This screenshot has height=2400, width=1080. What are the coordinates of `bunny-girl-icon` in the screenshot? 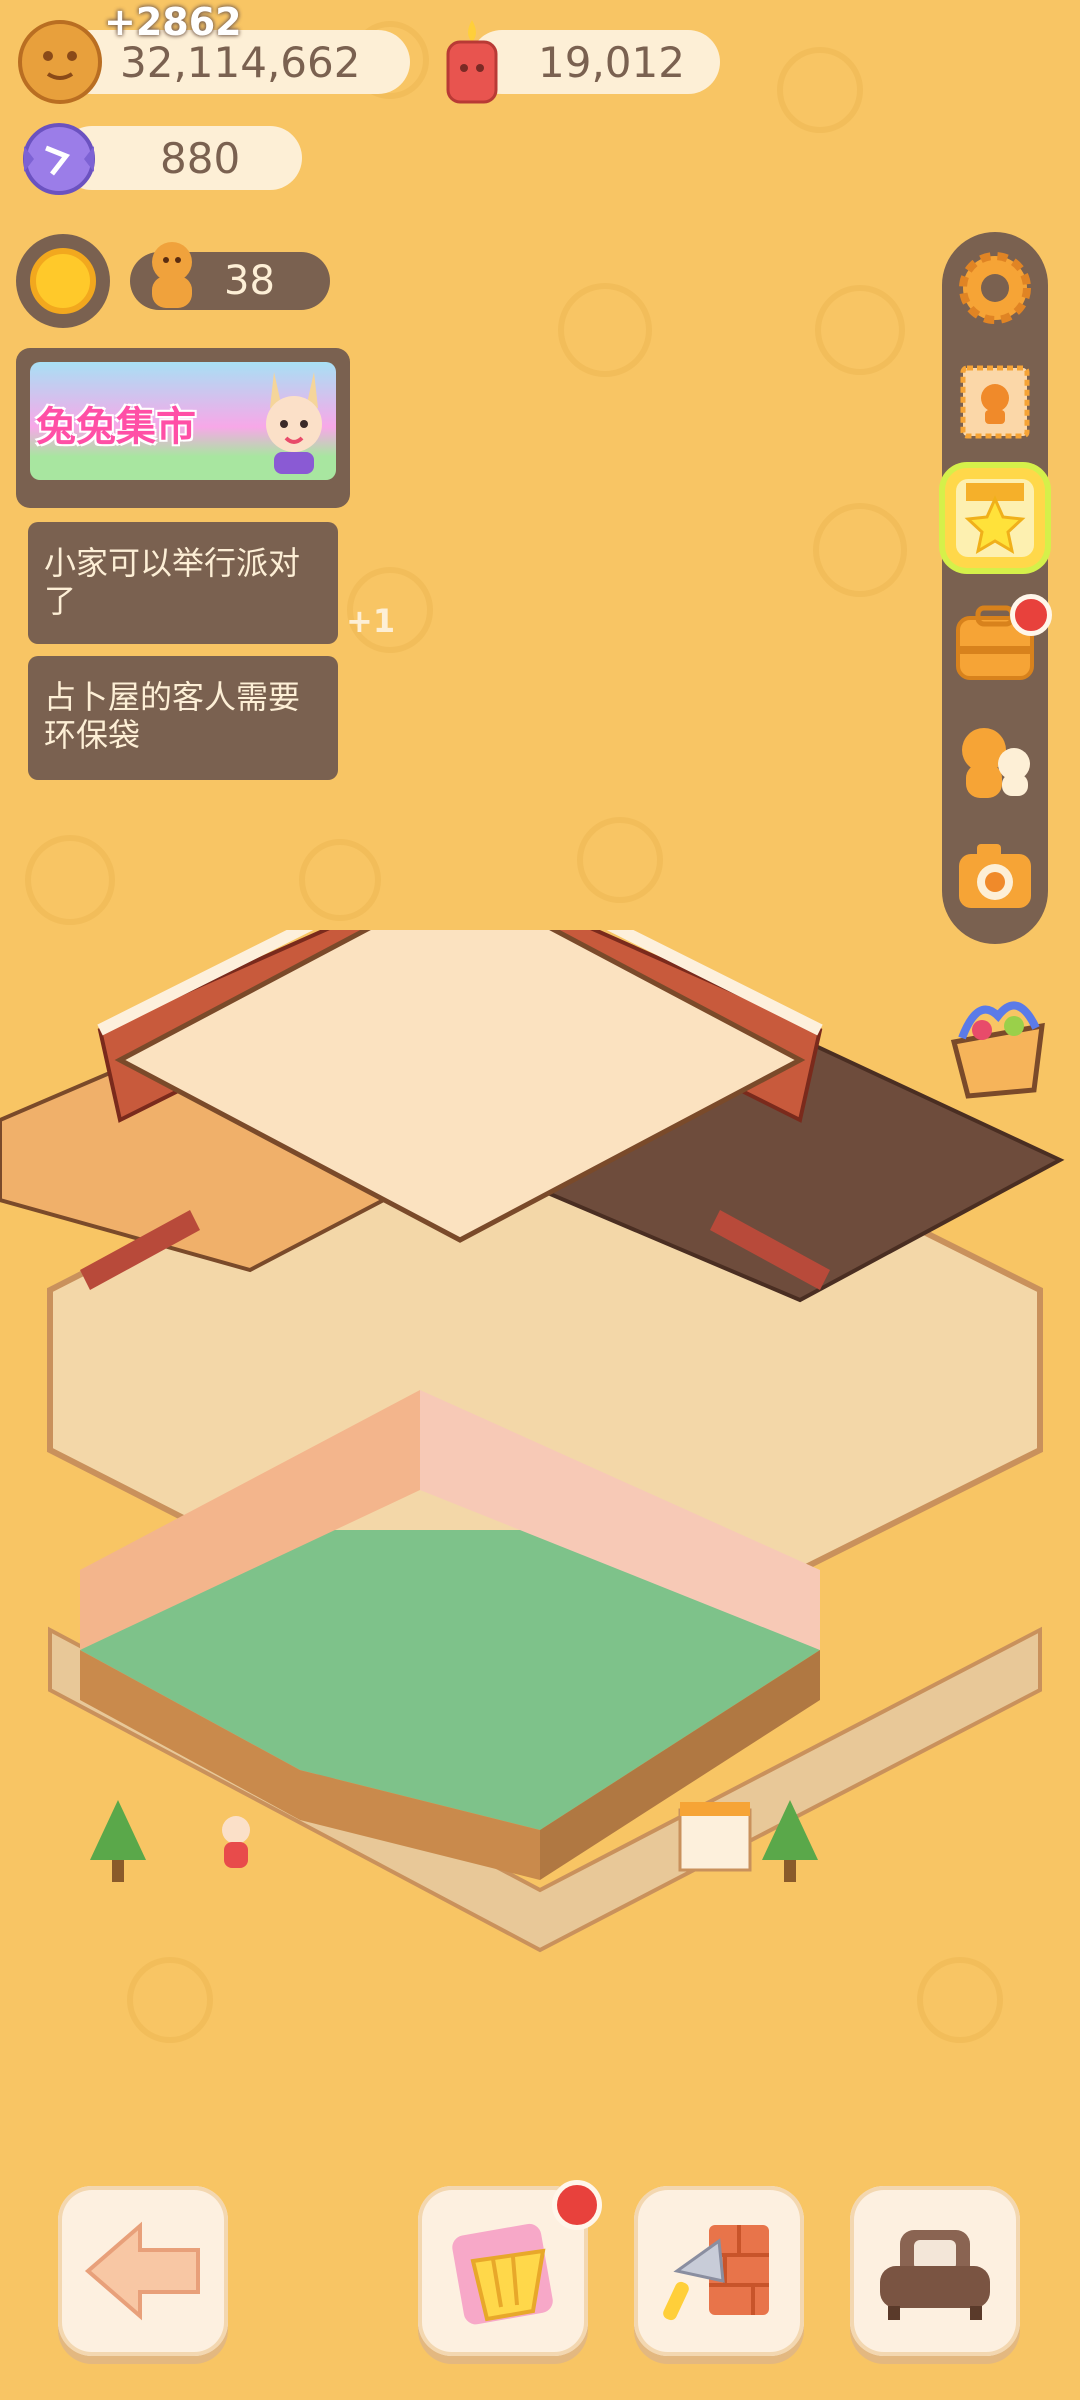 It's located at (294, 423).